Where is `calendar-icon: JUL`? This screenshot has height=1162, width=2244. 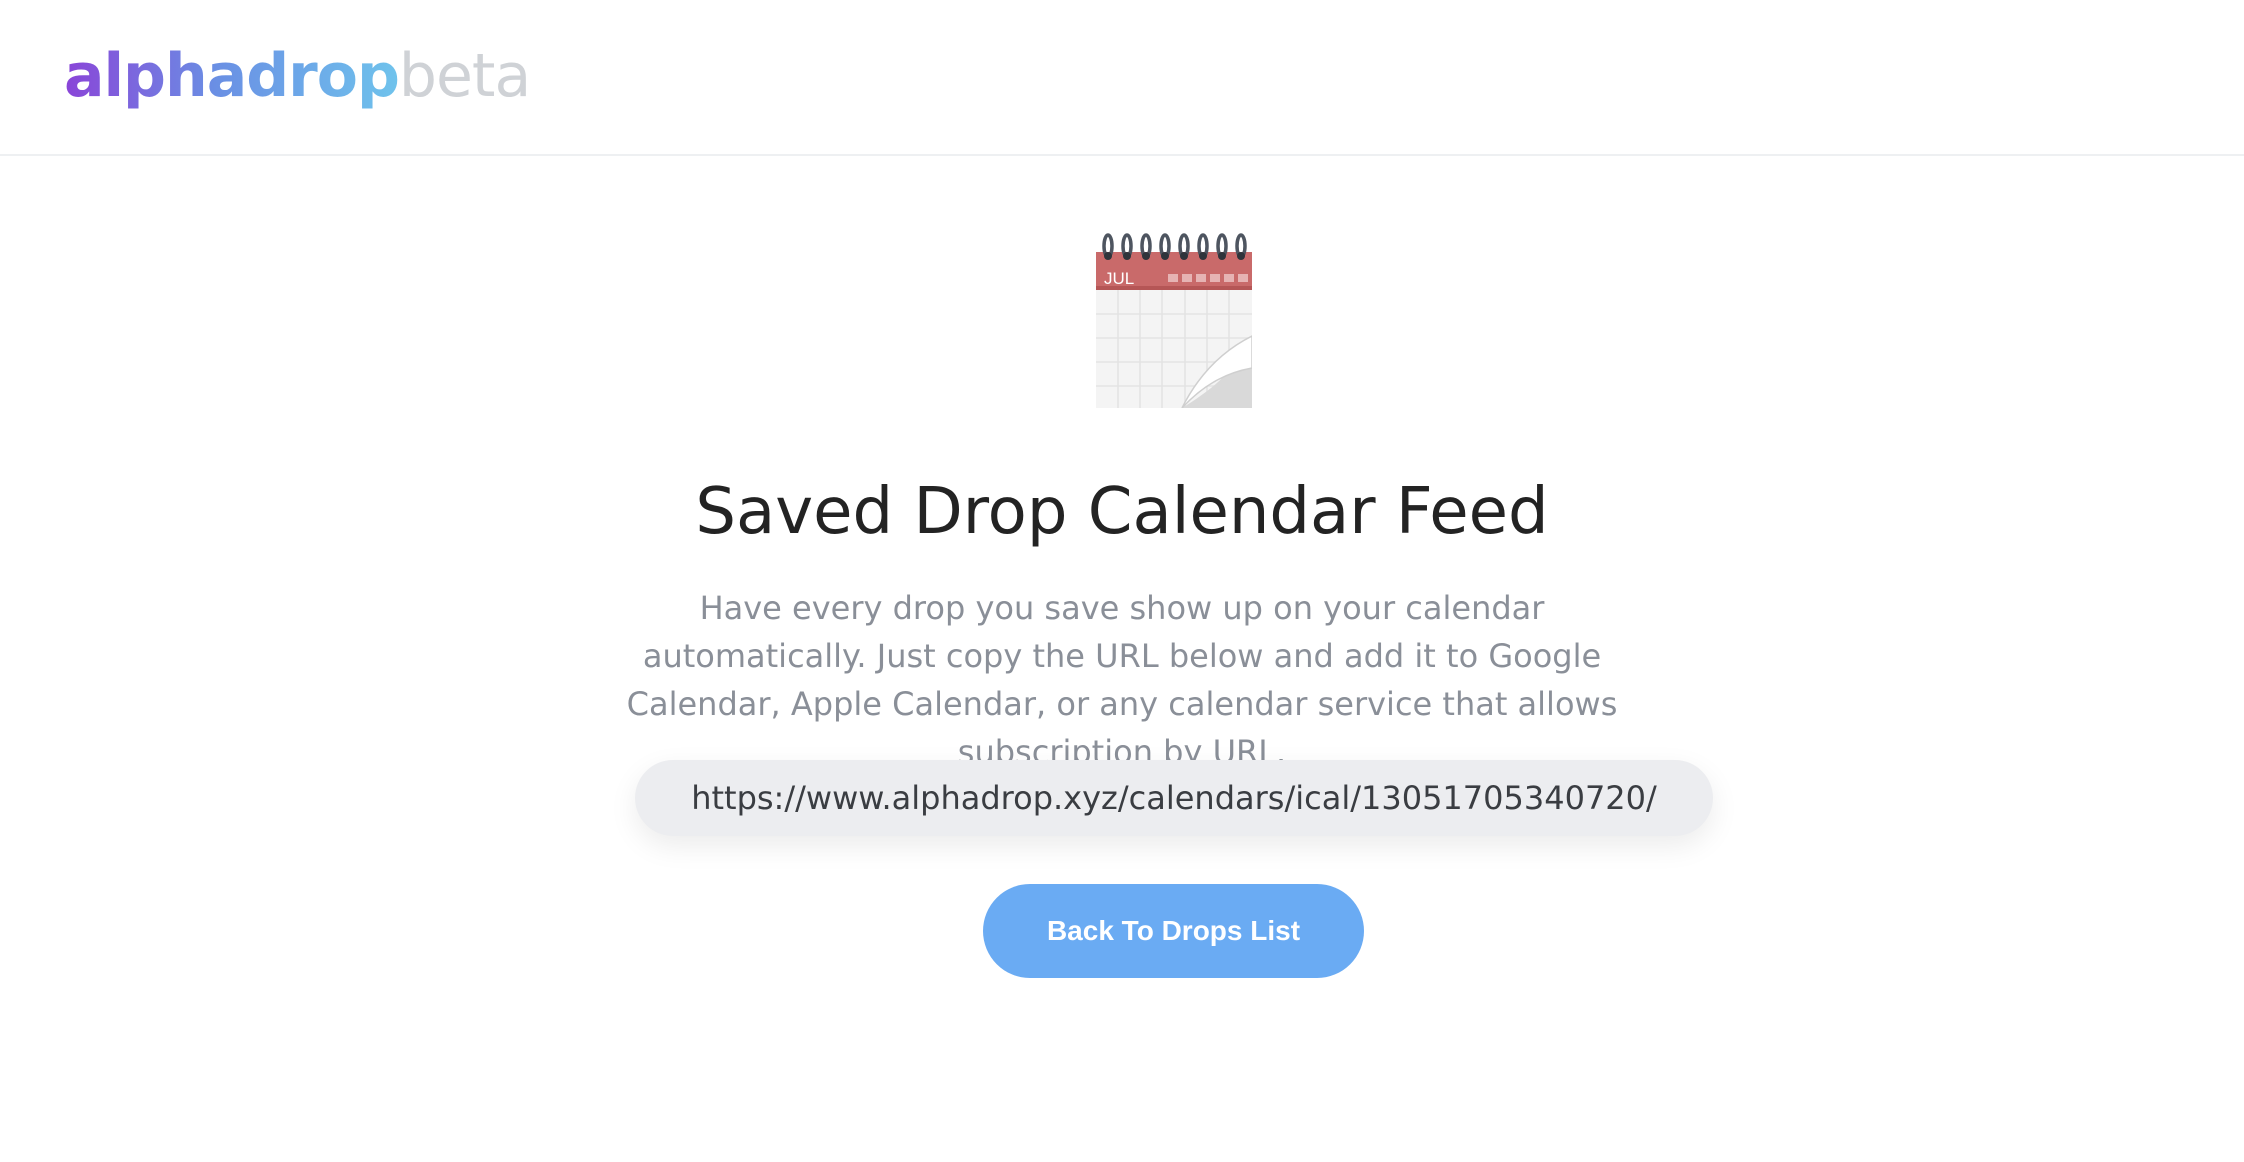
calendar-icon: JUL is located at coordinates (1174, 320).